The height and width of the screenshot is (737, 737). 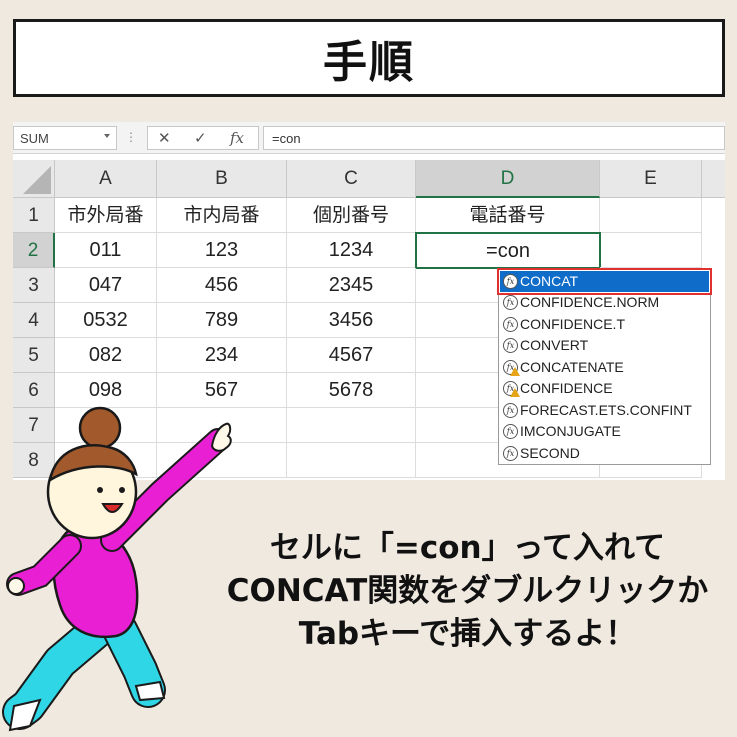 I want to click on row-header-1: 1, so click(x=34, y=215).